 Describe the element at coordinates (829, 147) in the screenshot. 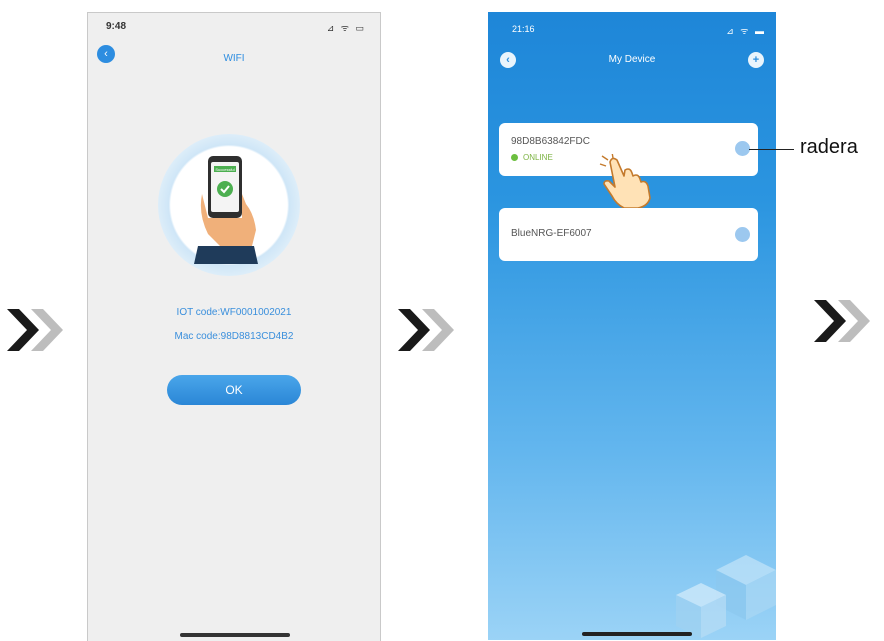

I see `annotation-label: radera` at that location.